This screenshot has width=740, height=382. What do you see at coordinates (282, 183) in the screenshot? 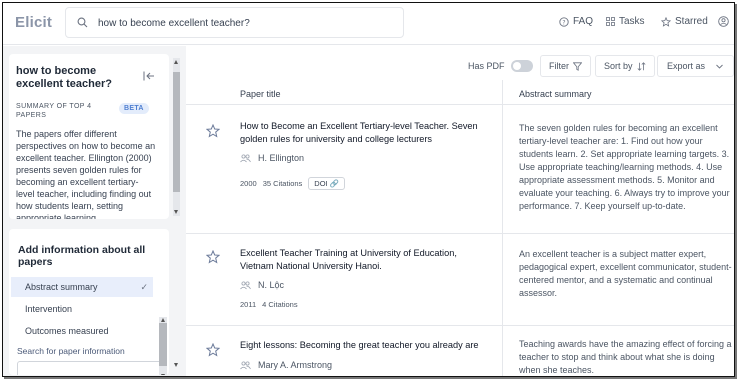
I see `citation-count: 35 Citations` at bounding box center [282, 183].